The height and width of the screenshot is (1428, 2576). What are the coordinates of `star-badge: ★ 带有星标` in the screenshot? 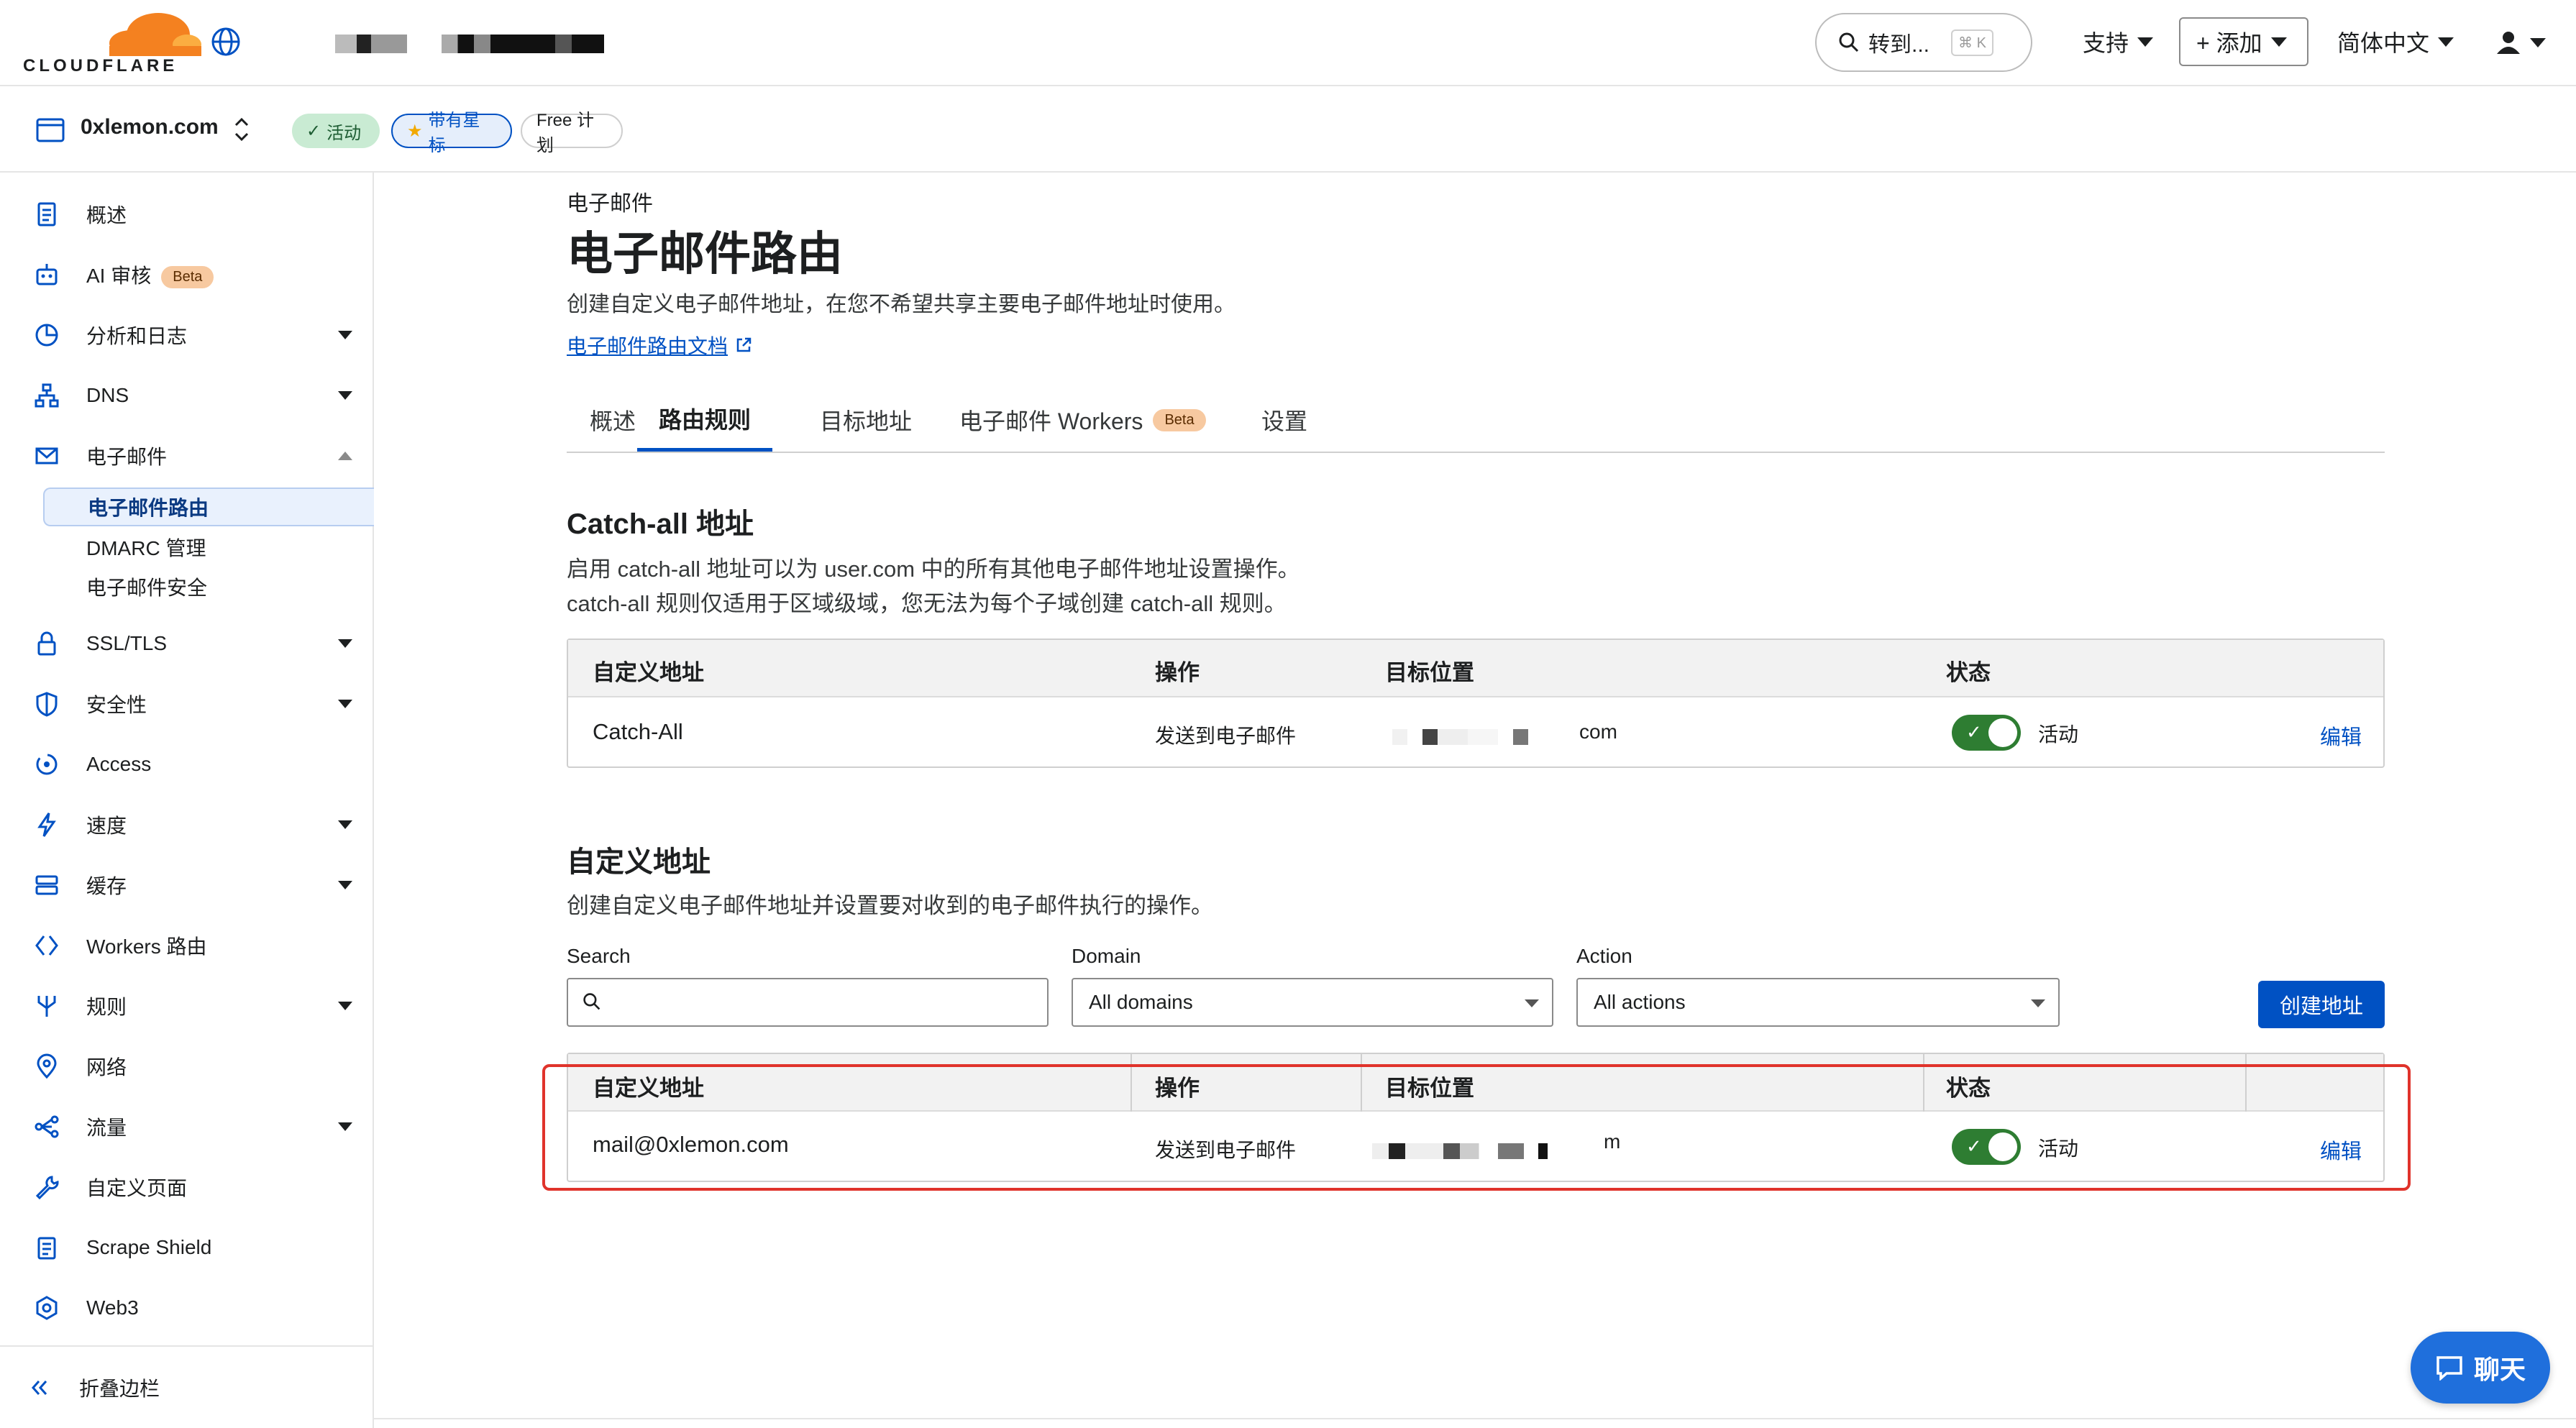 It's located at (451, 133).